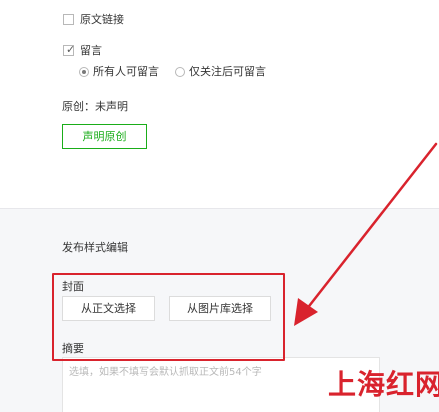 The image size is (439, 412). What do you see at coordinates (68, 19) in the screenshot?
I see `original-link-checkbox` at bounding box center [68, 19].